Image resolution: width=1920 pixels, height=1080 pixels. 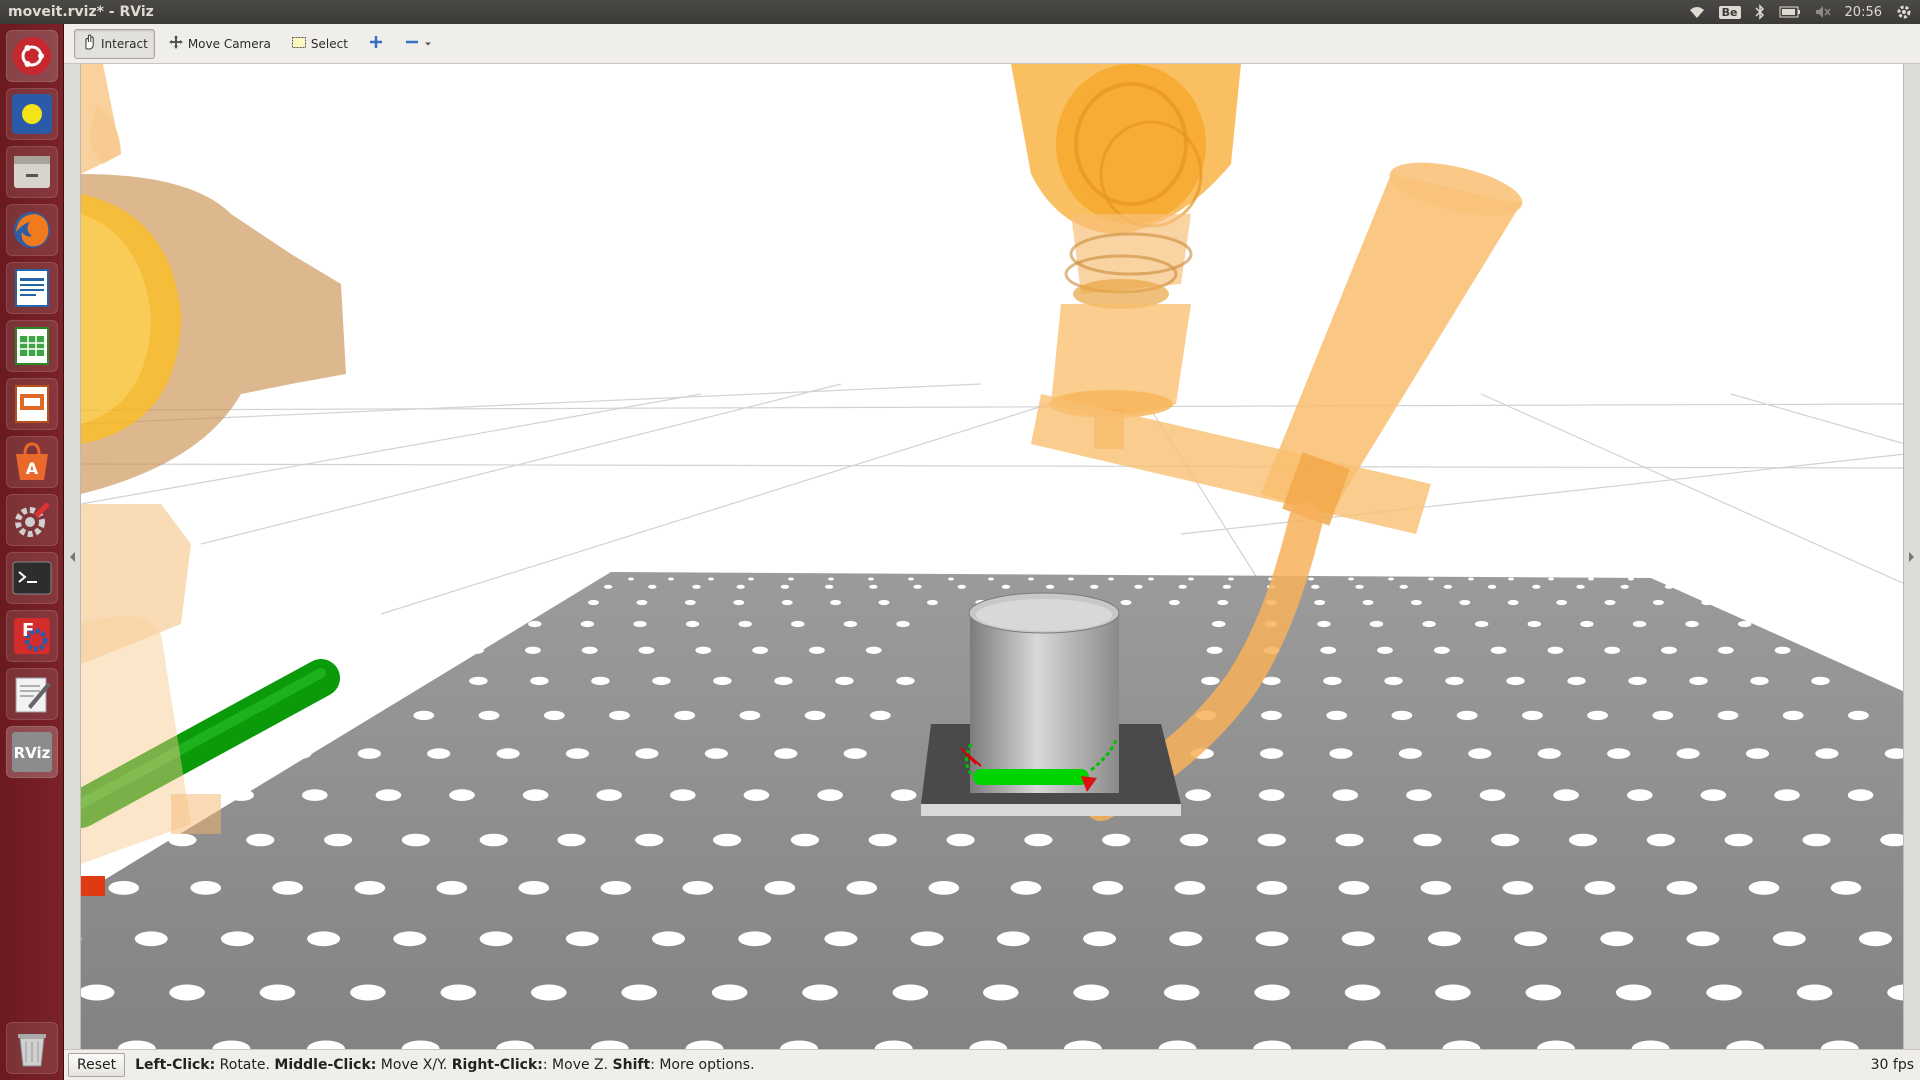 I want to click on software-center-icon: A, so click(x=32, y=462).